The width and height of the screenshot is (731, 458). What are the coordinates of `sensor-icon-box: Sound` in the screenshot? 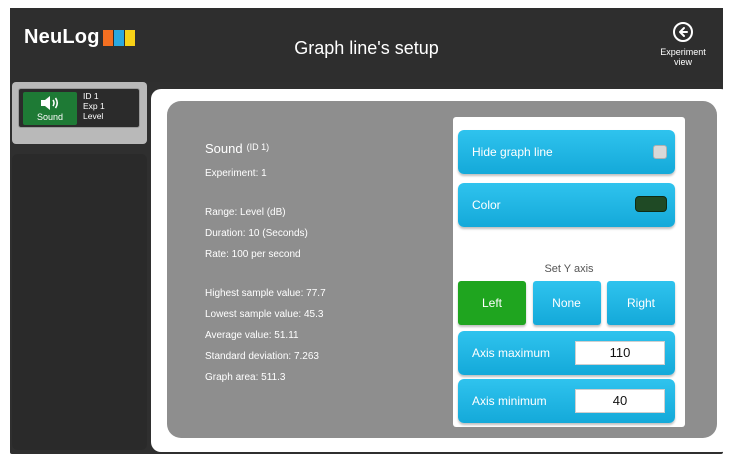 It's located at (50, 108).